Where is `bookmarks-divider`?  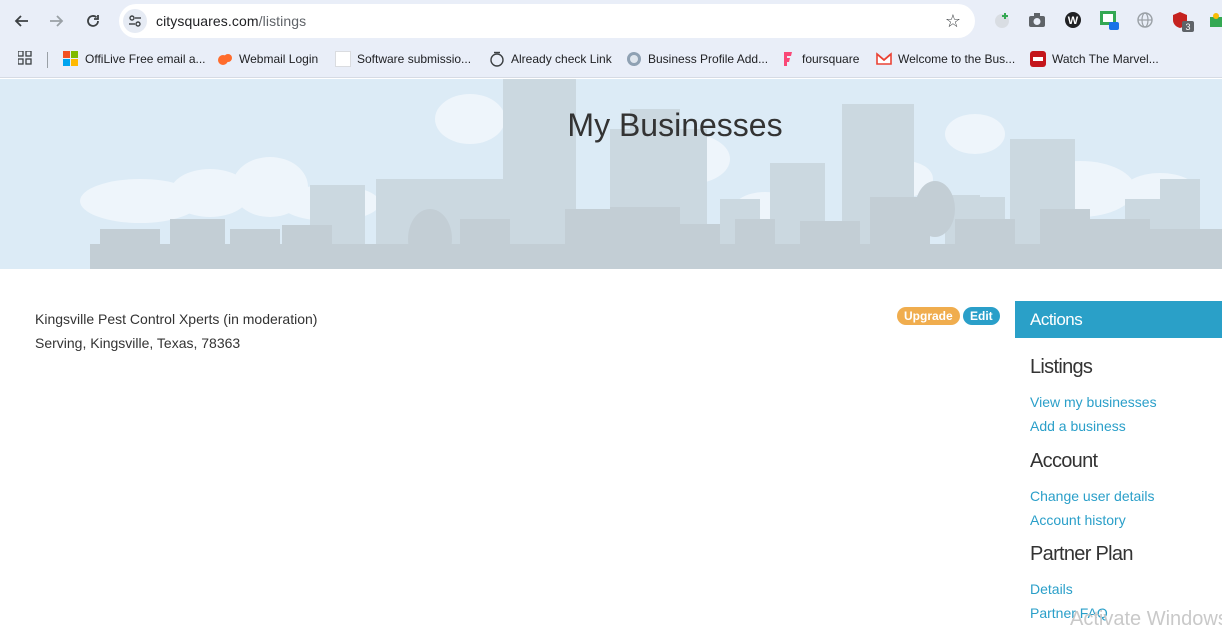
bookmarks-divider is located at coordinates (47, 60).